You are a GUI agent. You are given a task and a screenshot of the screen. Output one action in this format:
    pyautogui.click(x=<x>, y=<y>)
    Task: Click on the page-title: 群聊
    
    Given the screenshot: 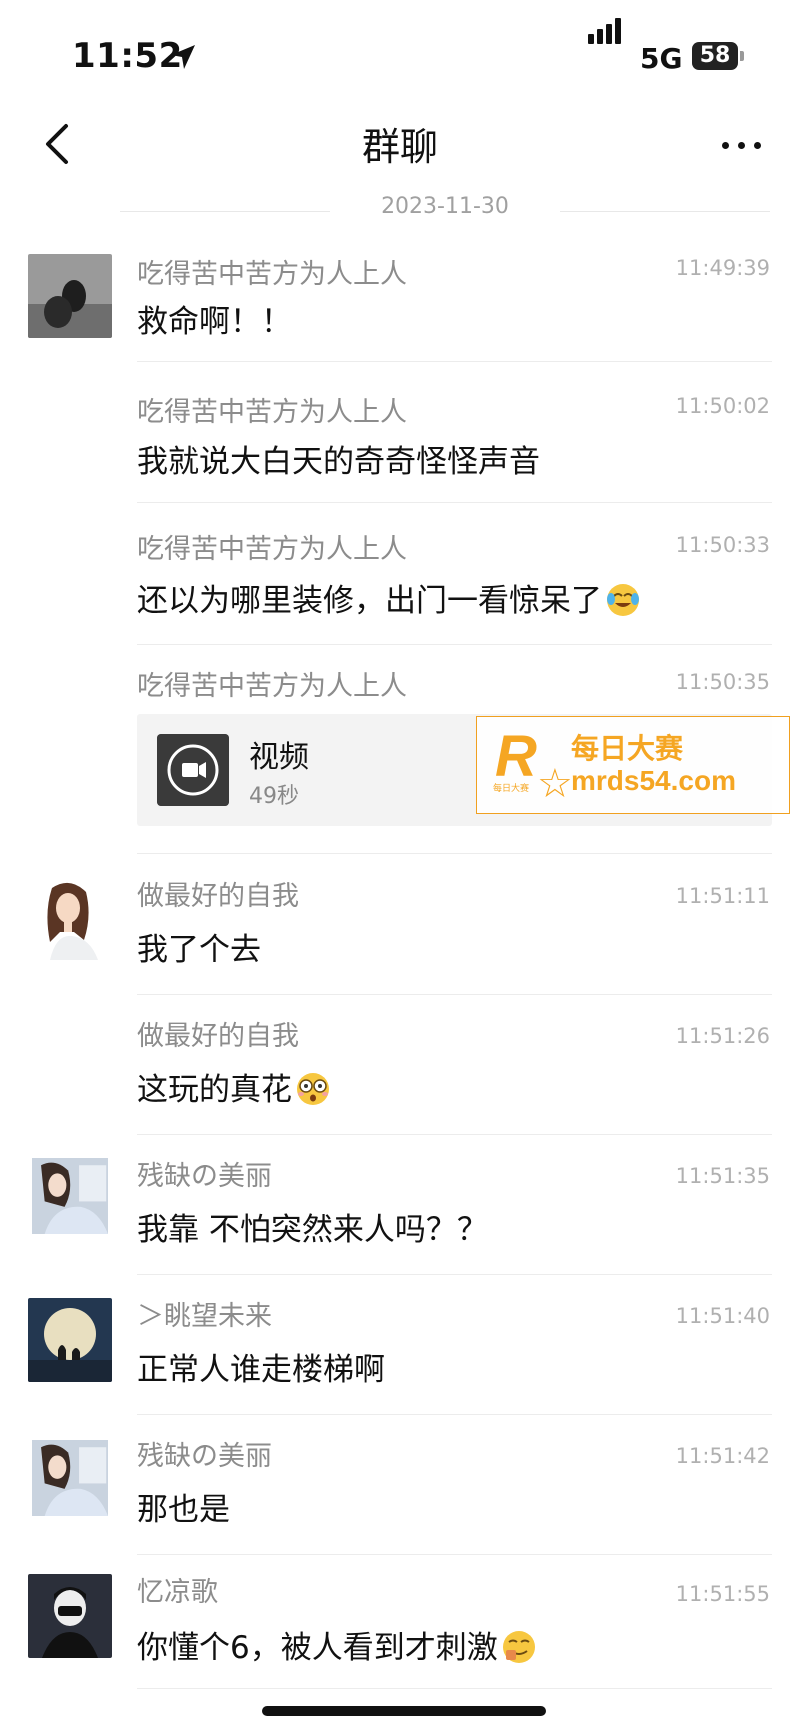 What is the action you would take?
    pyautogui.click(x=399, y=147)
    